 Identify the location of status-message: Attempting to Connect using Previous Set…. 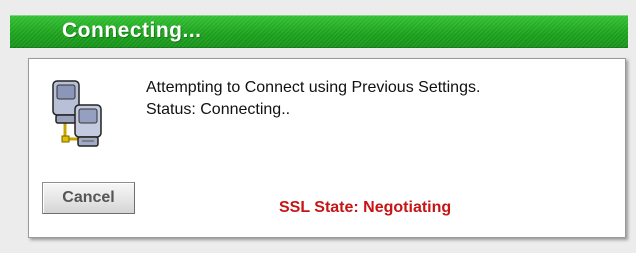
(313, 99).